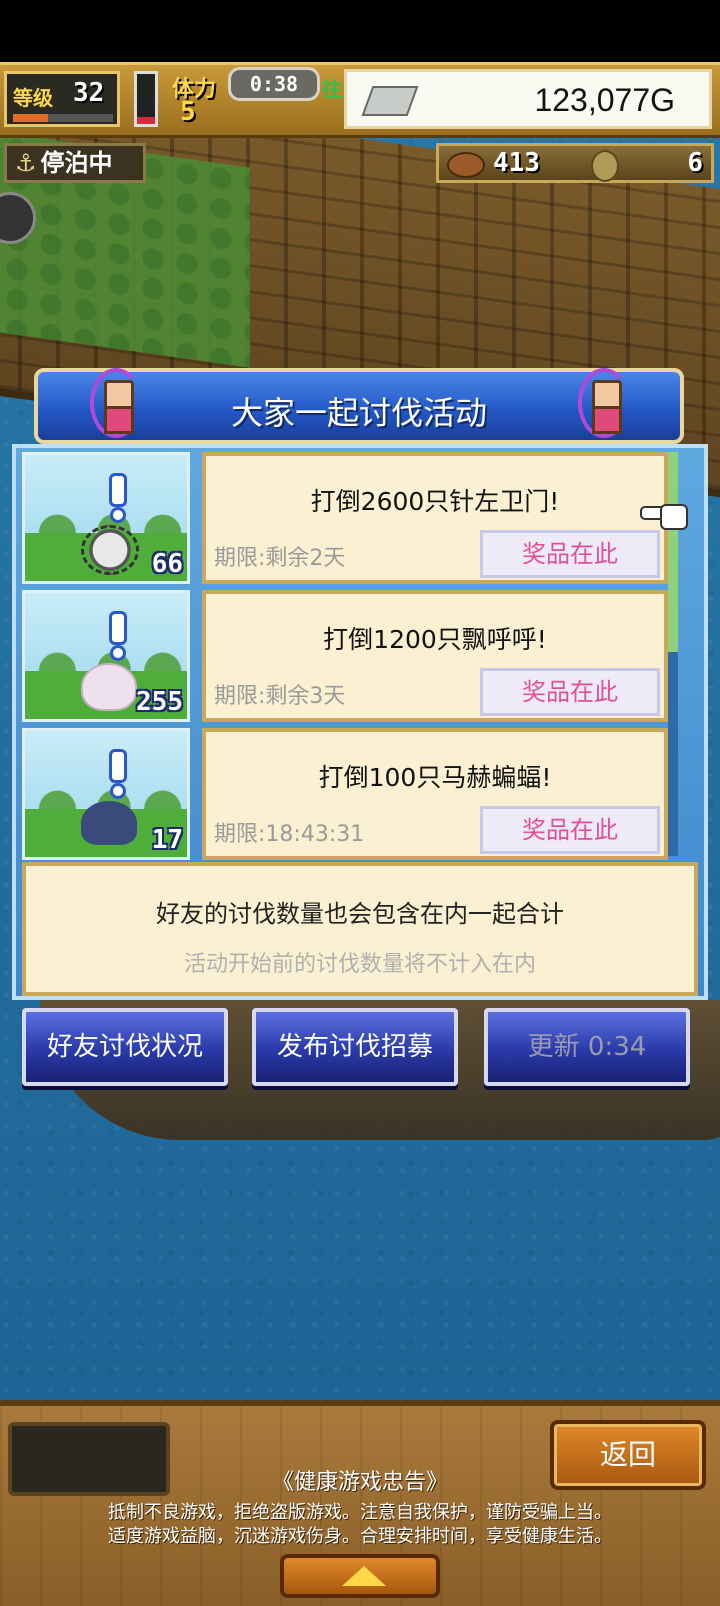 The width and height of the screenshot is (720, 1606). Describe the element at coordinates (435, 656) in the screenshot. I see `quest-card: 打倒1200只飘呼呼! 期限:剩余3天 奖品在此` at that location.